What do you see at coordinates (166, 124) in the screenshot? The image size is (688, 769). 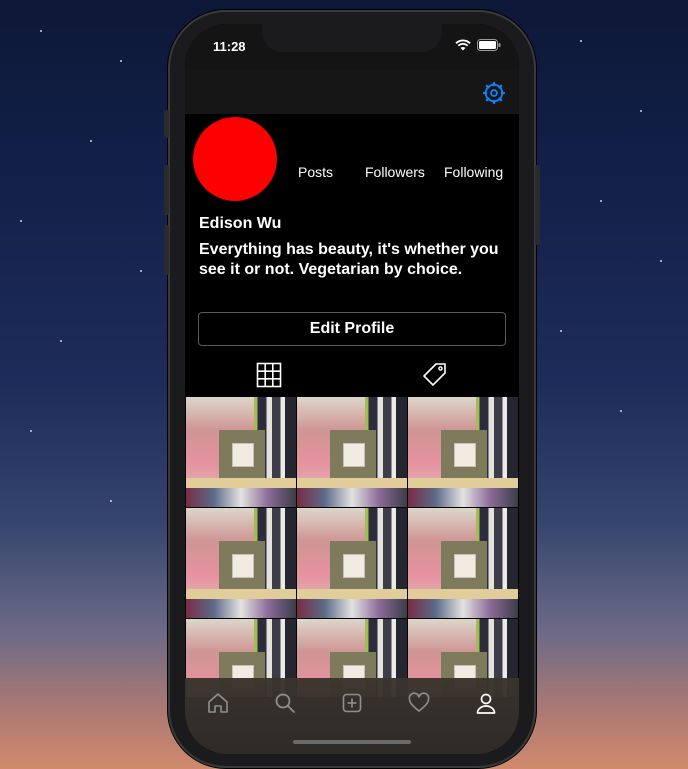 I see `mute-switch` at bounding box center [166, 124].